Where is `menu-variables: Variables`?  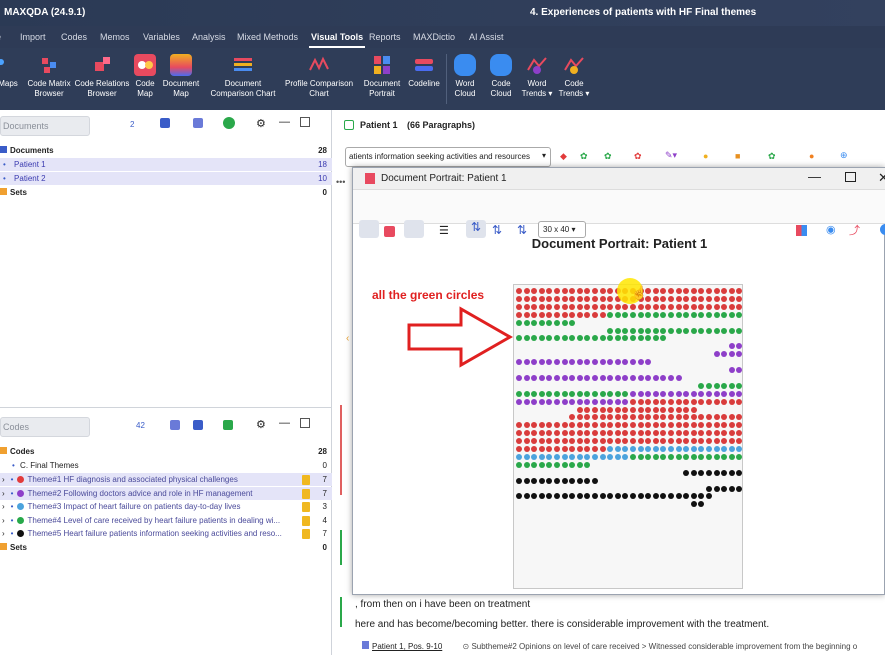 menu-variables: Variables is located at coordinates (161, 37).